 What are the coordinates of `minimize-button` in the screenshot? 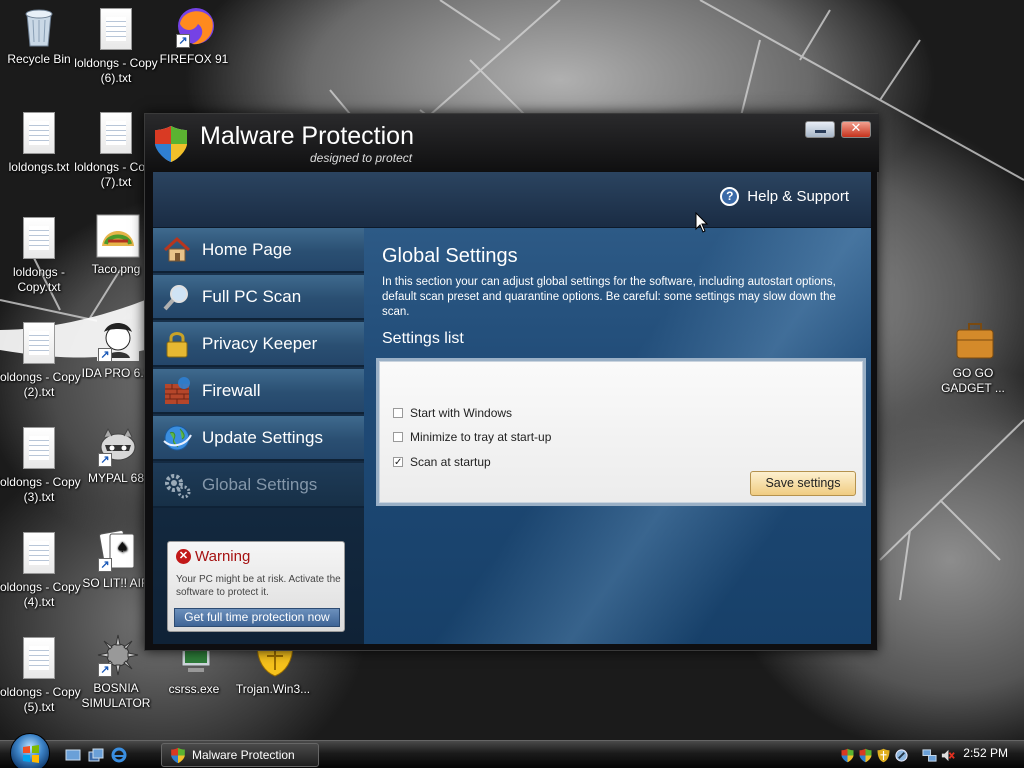 It's located at (820, 129).